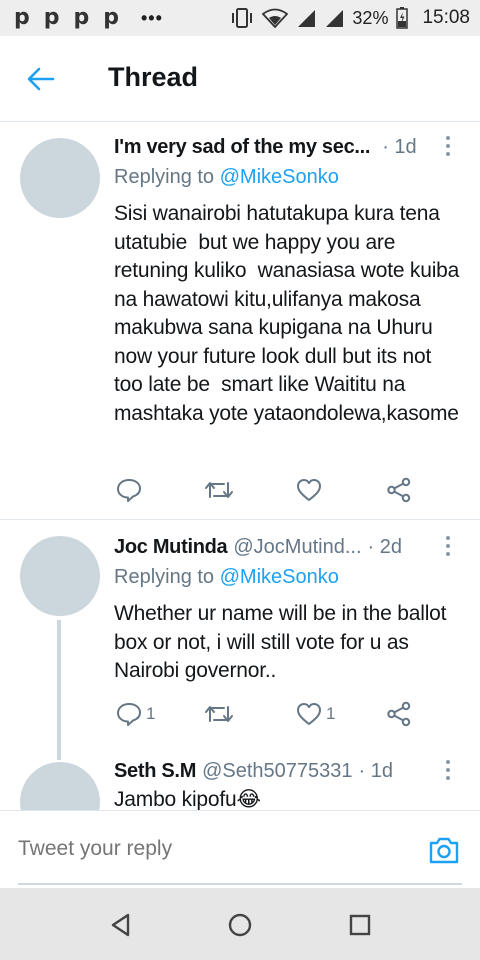  What do you see at coordinates (240, 79) in the screenshot?
I see `app-header: Thread` at bounding box center [240, 79].